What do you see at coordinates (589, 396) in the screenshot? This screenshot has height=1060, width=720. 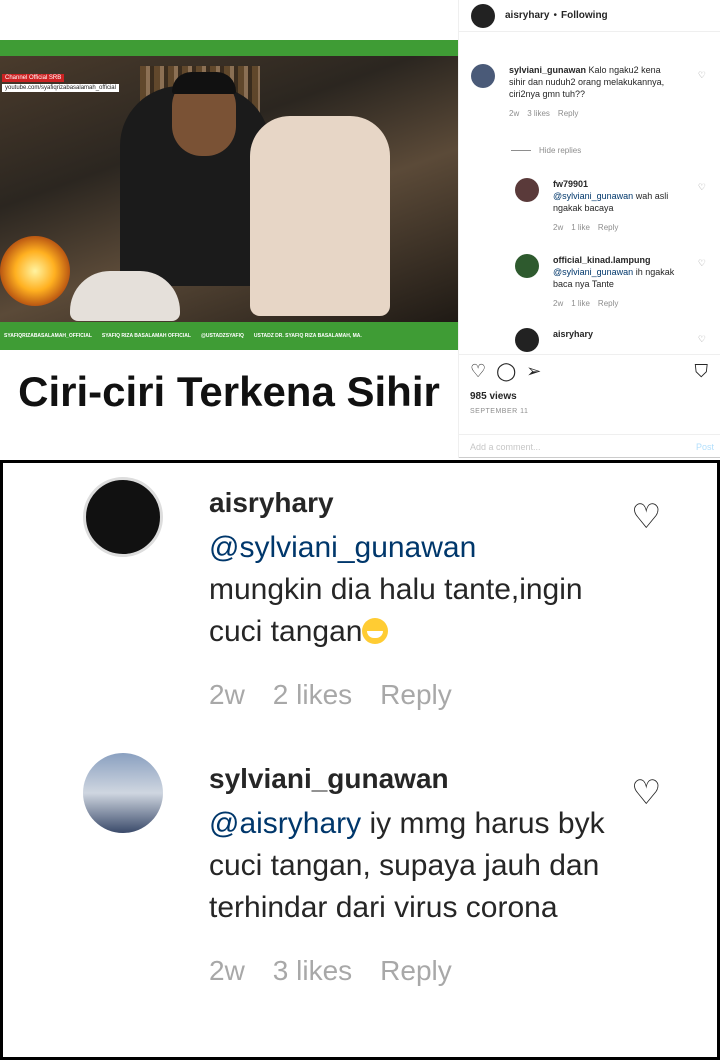 I see `view-count: 985 views` at bounding box center [589, 396].